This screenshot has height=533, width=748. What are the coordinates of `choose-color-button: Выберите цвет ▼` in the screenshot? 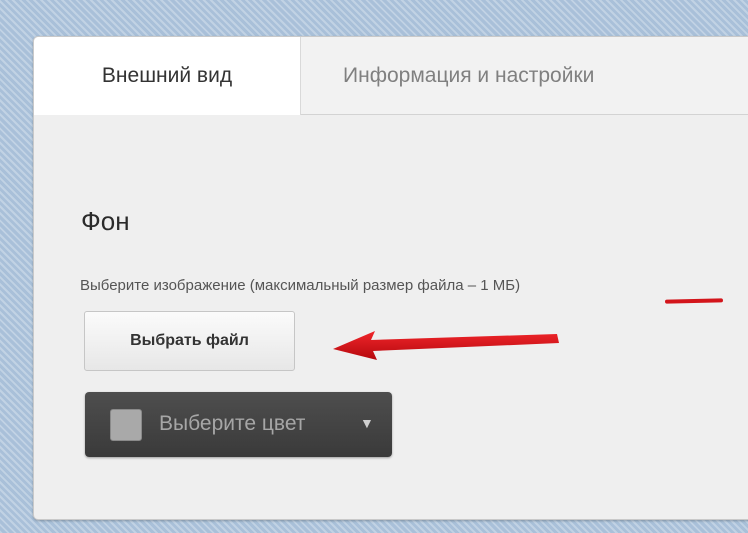 It's located at (238, 424).